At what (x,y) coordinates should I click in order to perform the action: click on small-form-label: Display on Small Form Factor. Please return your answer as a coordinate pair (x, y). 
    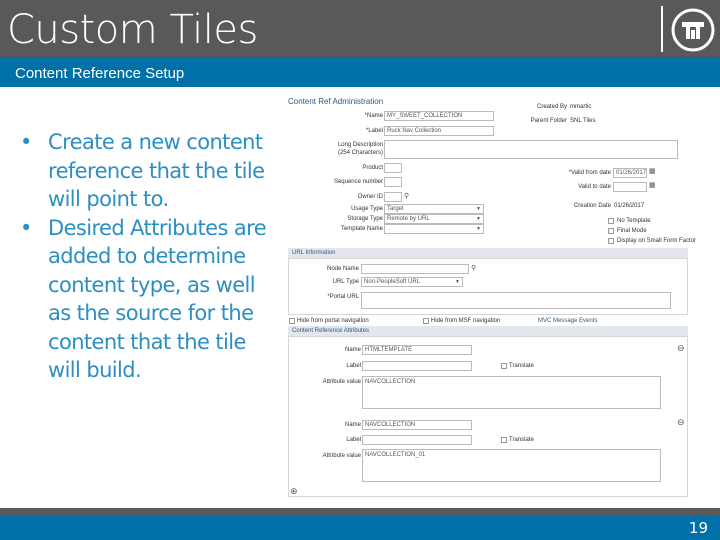
    Looking at the image, I should click on (657, 241).